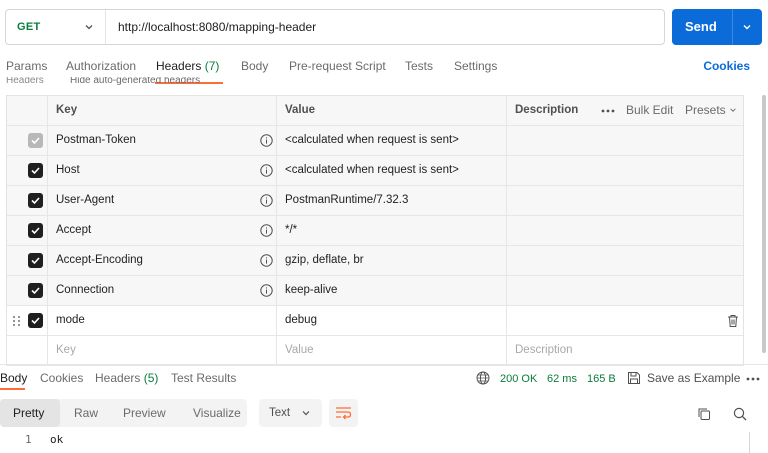 This screenshot has height=453, width=768. What do you see at coordinates (392, 260) in the screenshot?
I see `row-value-cell: gzip, deflate, br` at bounding box center [392, 260].